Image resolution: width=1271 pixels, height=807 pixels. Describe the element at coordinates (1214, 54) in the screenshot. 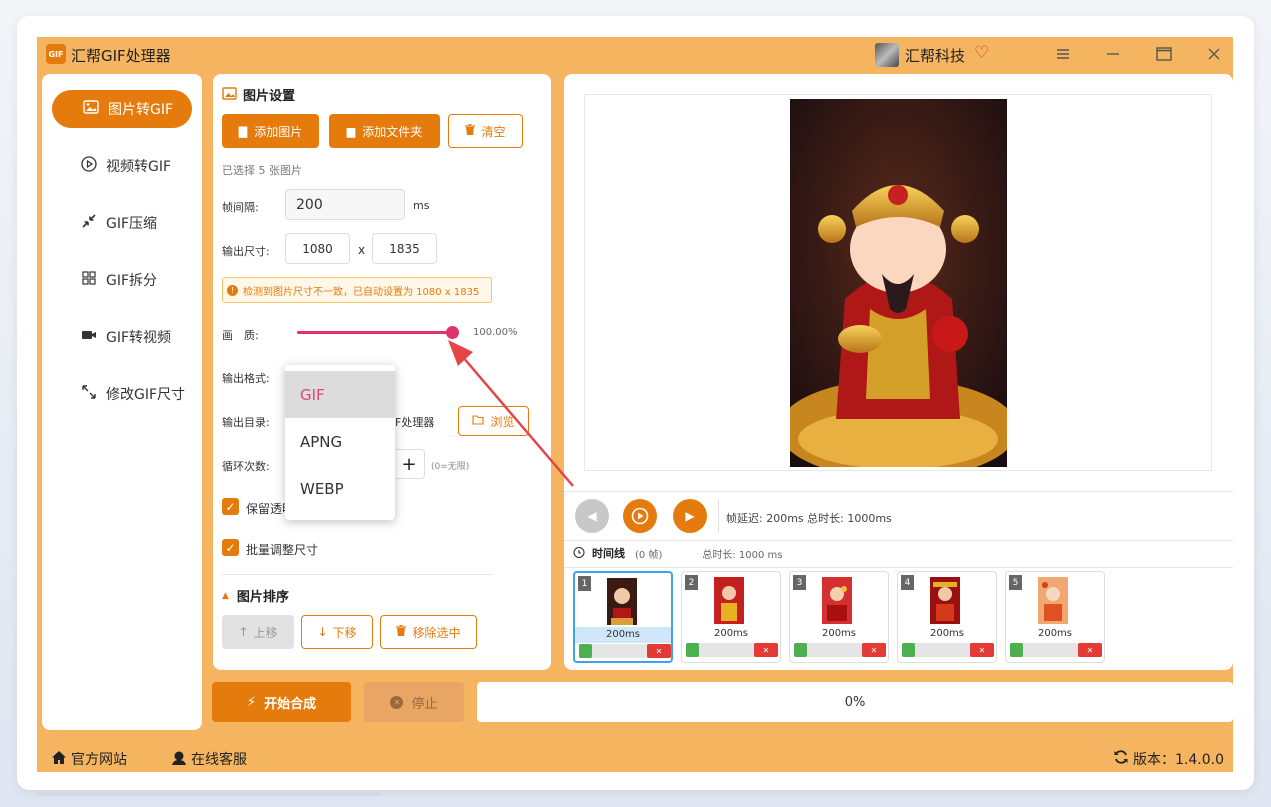

I see `close-icon` at that location.